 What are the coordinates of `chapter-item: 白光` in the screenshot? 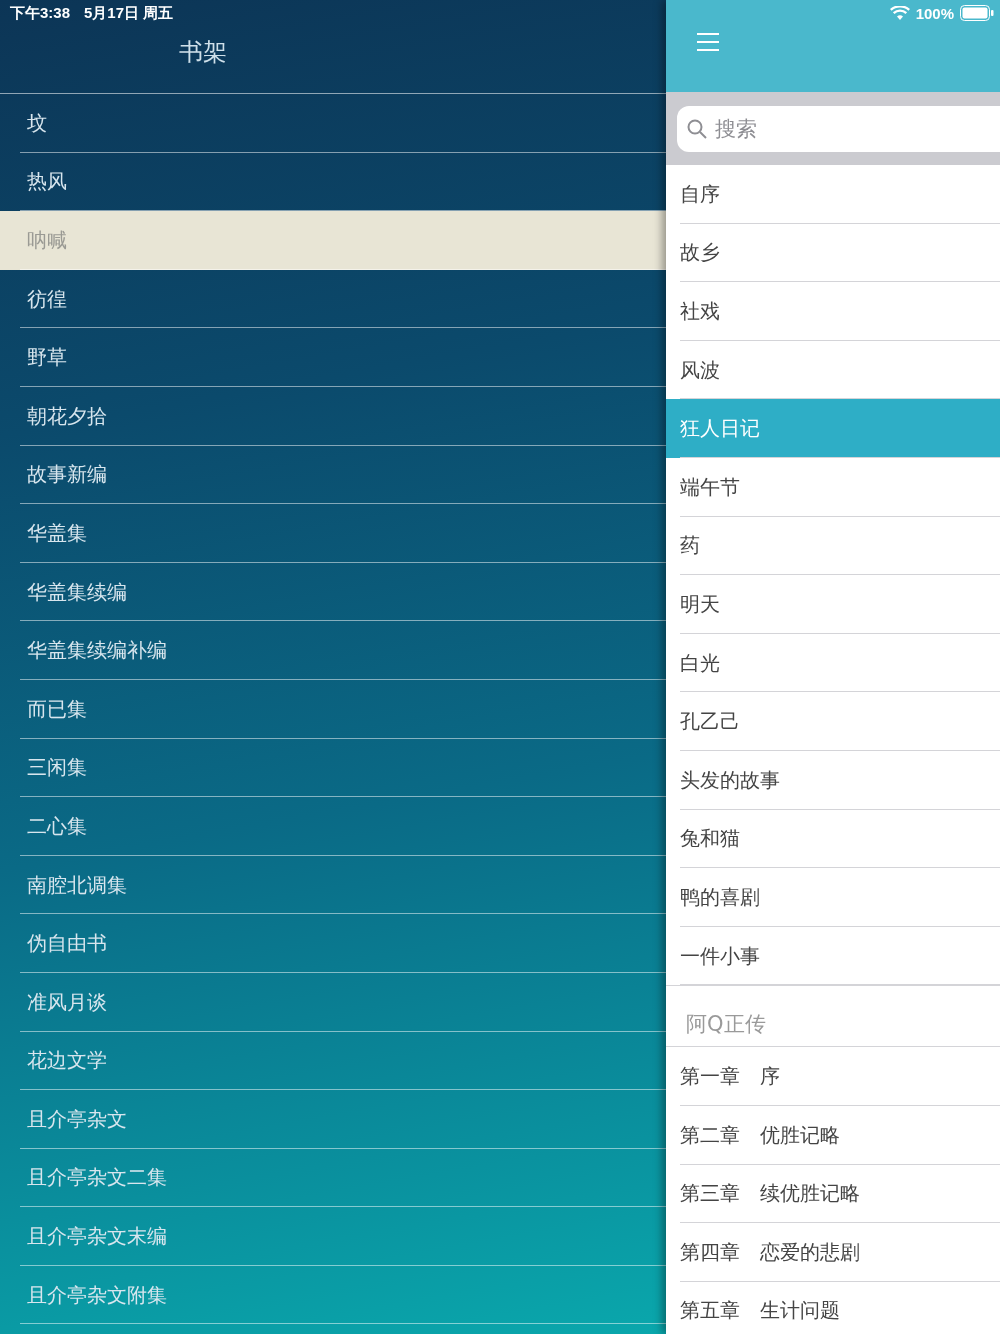 It's located at (833, 663).